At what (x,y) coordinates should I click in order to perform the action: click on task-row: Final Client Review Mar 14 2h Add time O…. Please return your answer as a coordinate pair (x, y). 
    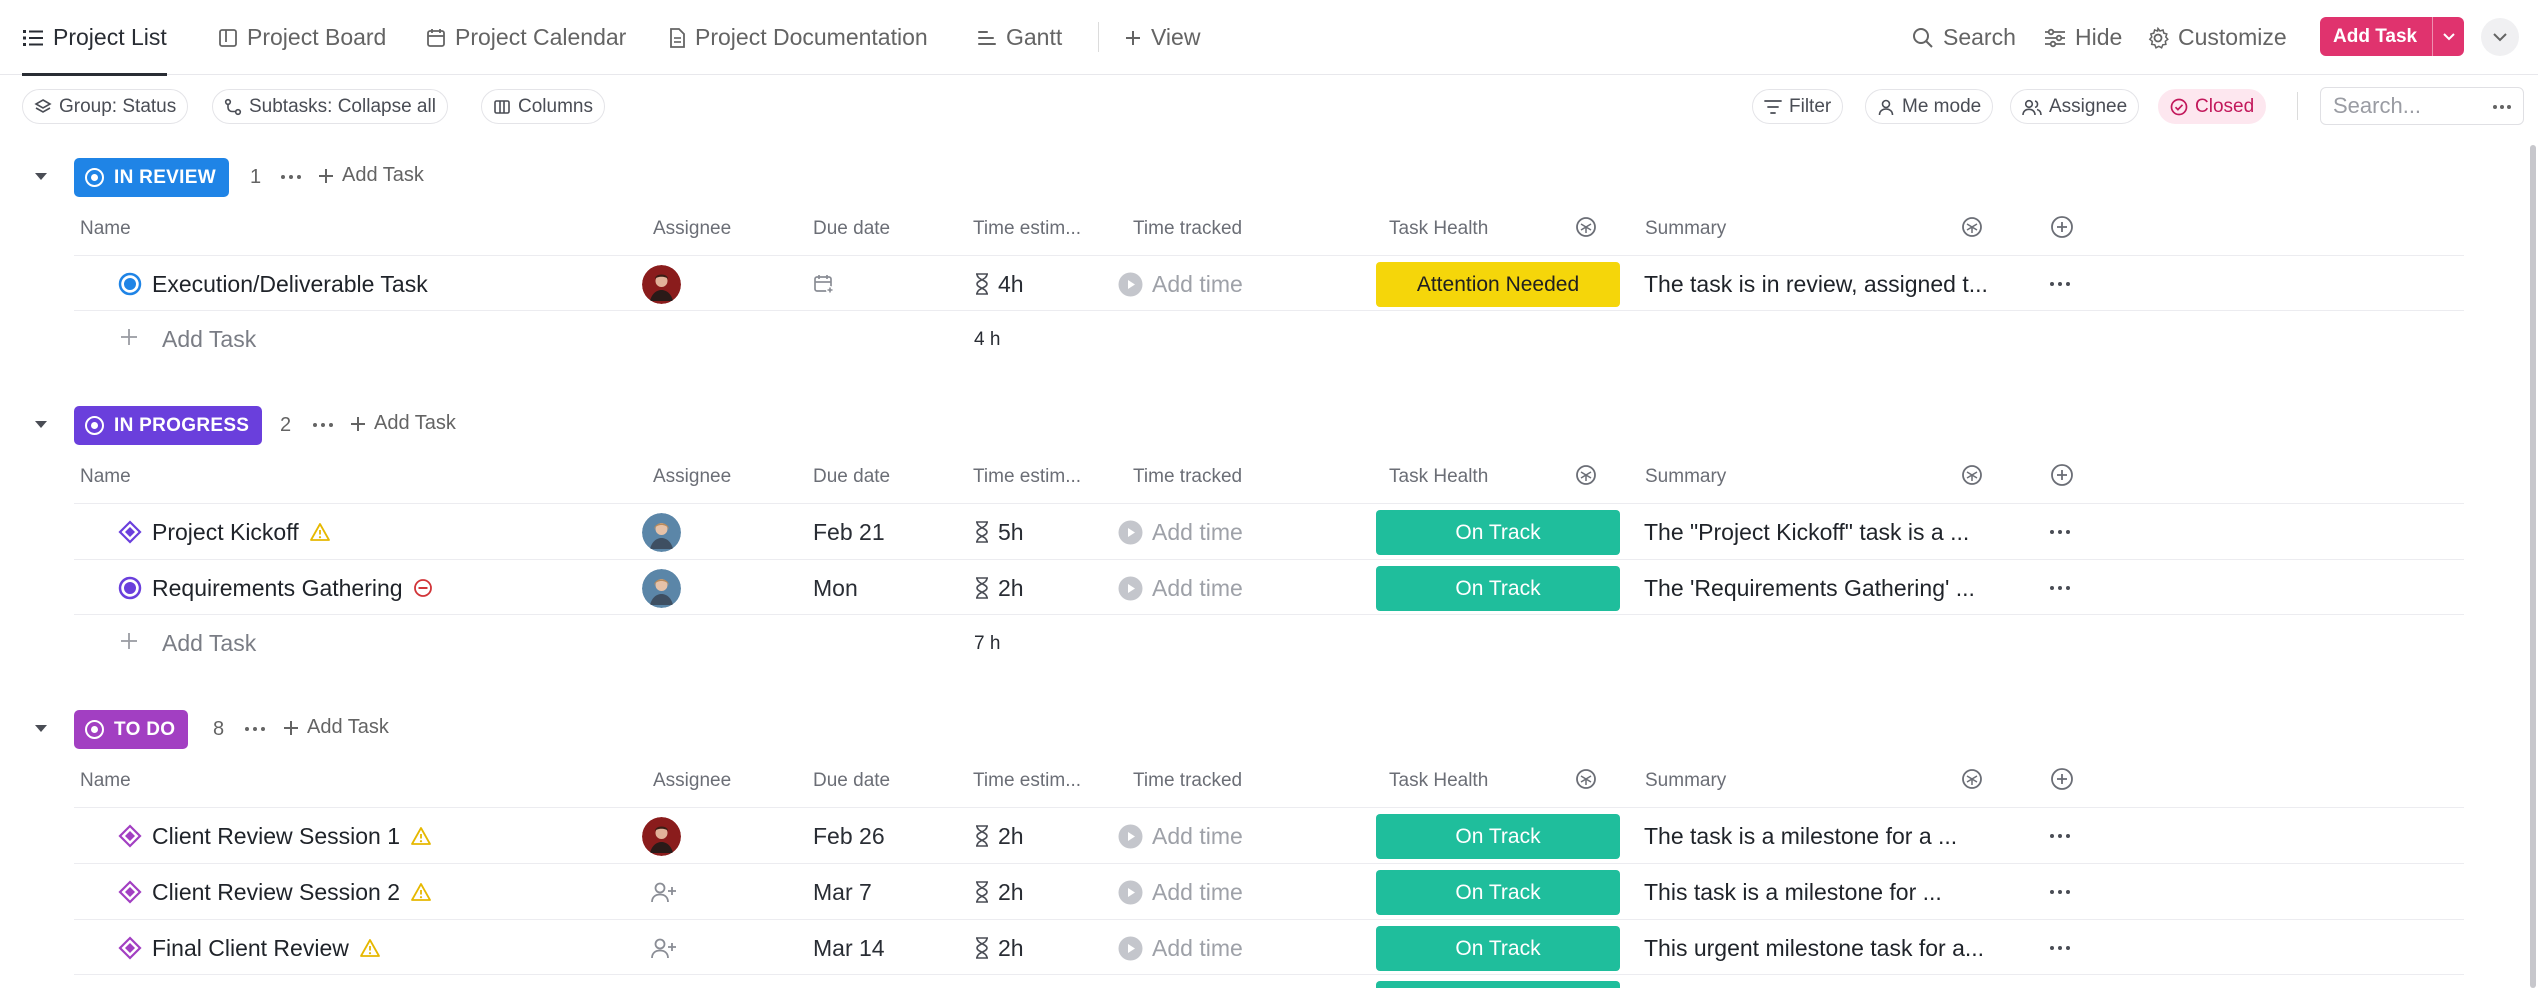
    Looking at the image, I should click on (1269, 947).